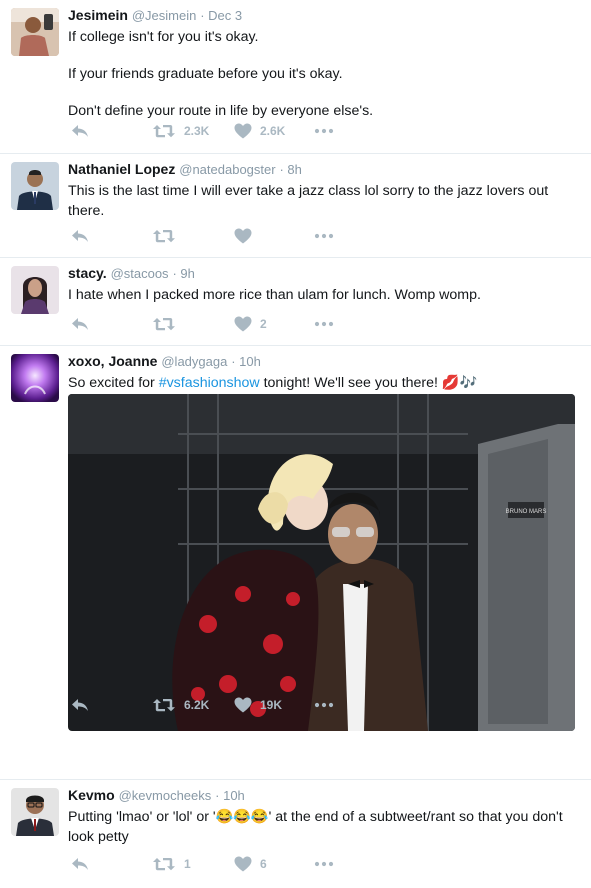 Image resolution: width=591 pixels, height=888 pixels. What do you see at coordinates (91, 795) in the screenshot?
I see `display-name: Kevmo` at bounding box center [91, 795].